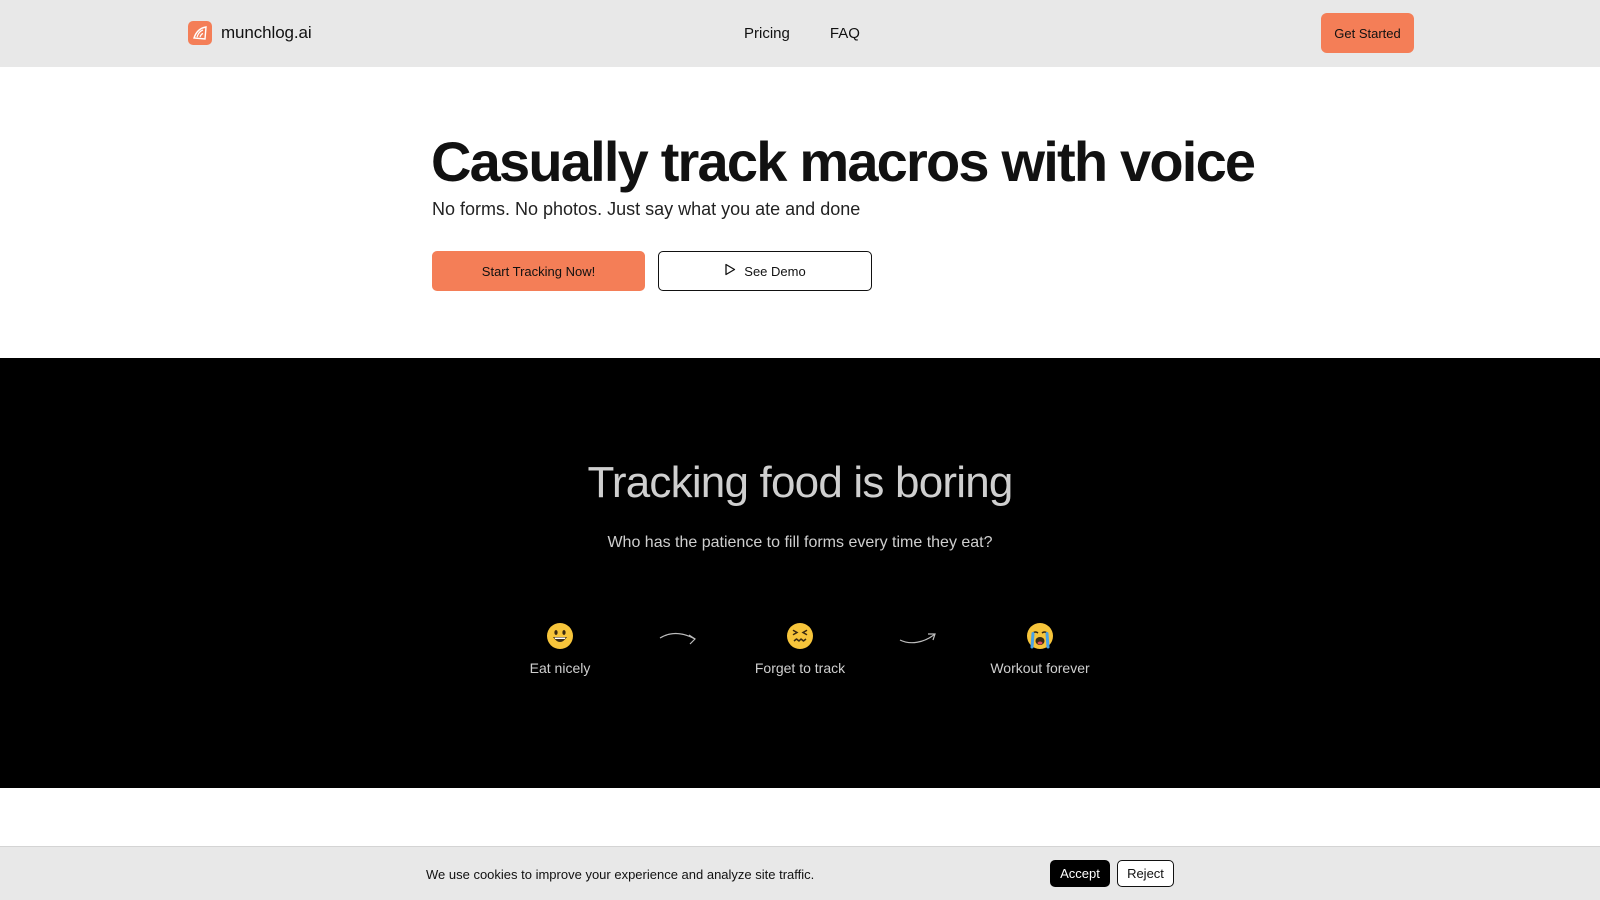  What do you see at coordinates (845, 33) in the screenshot?
I see `nav-link-faq: FAQ` at bounding box center [845, 33].